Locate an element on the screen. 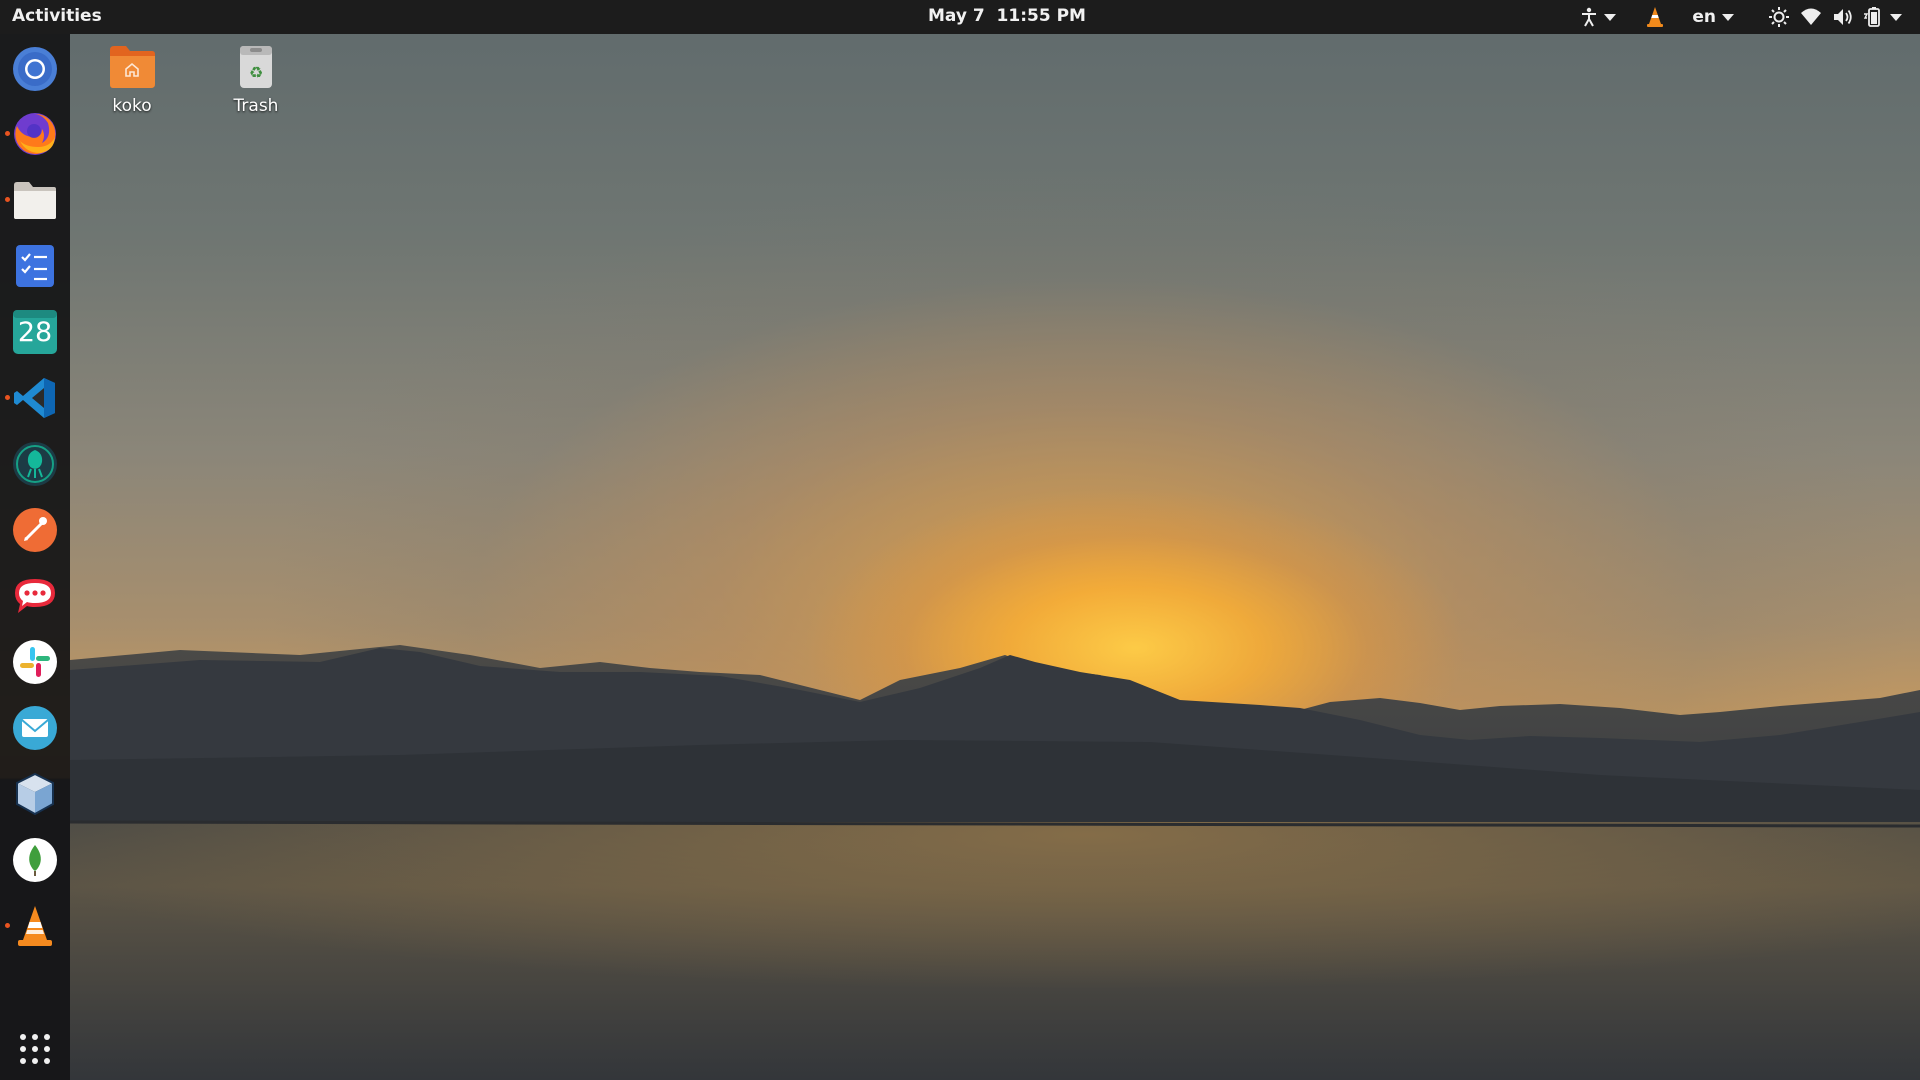 This screenshot has width=1920, height=1080. postman-icon is located at coordinates (35, 530).